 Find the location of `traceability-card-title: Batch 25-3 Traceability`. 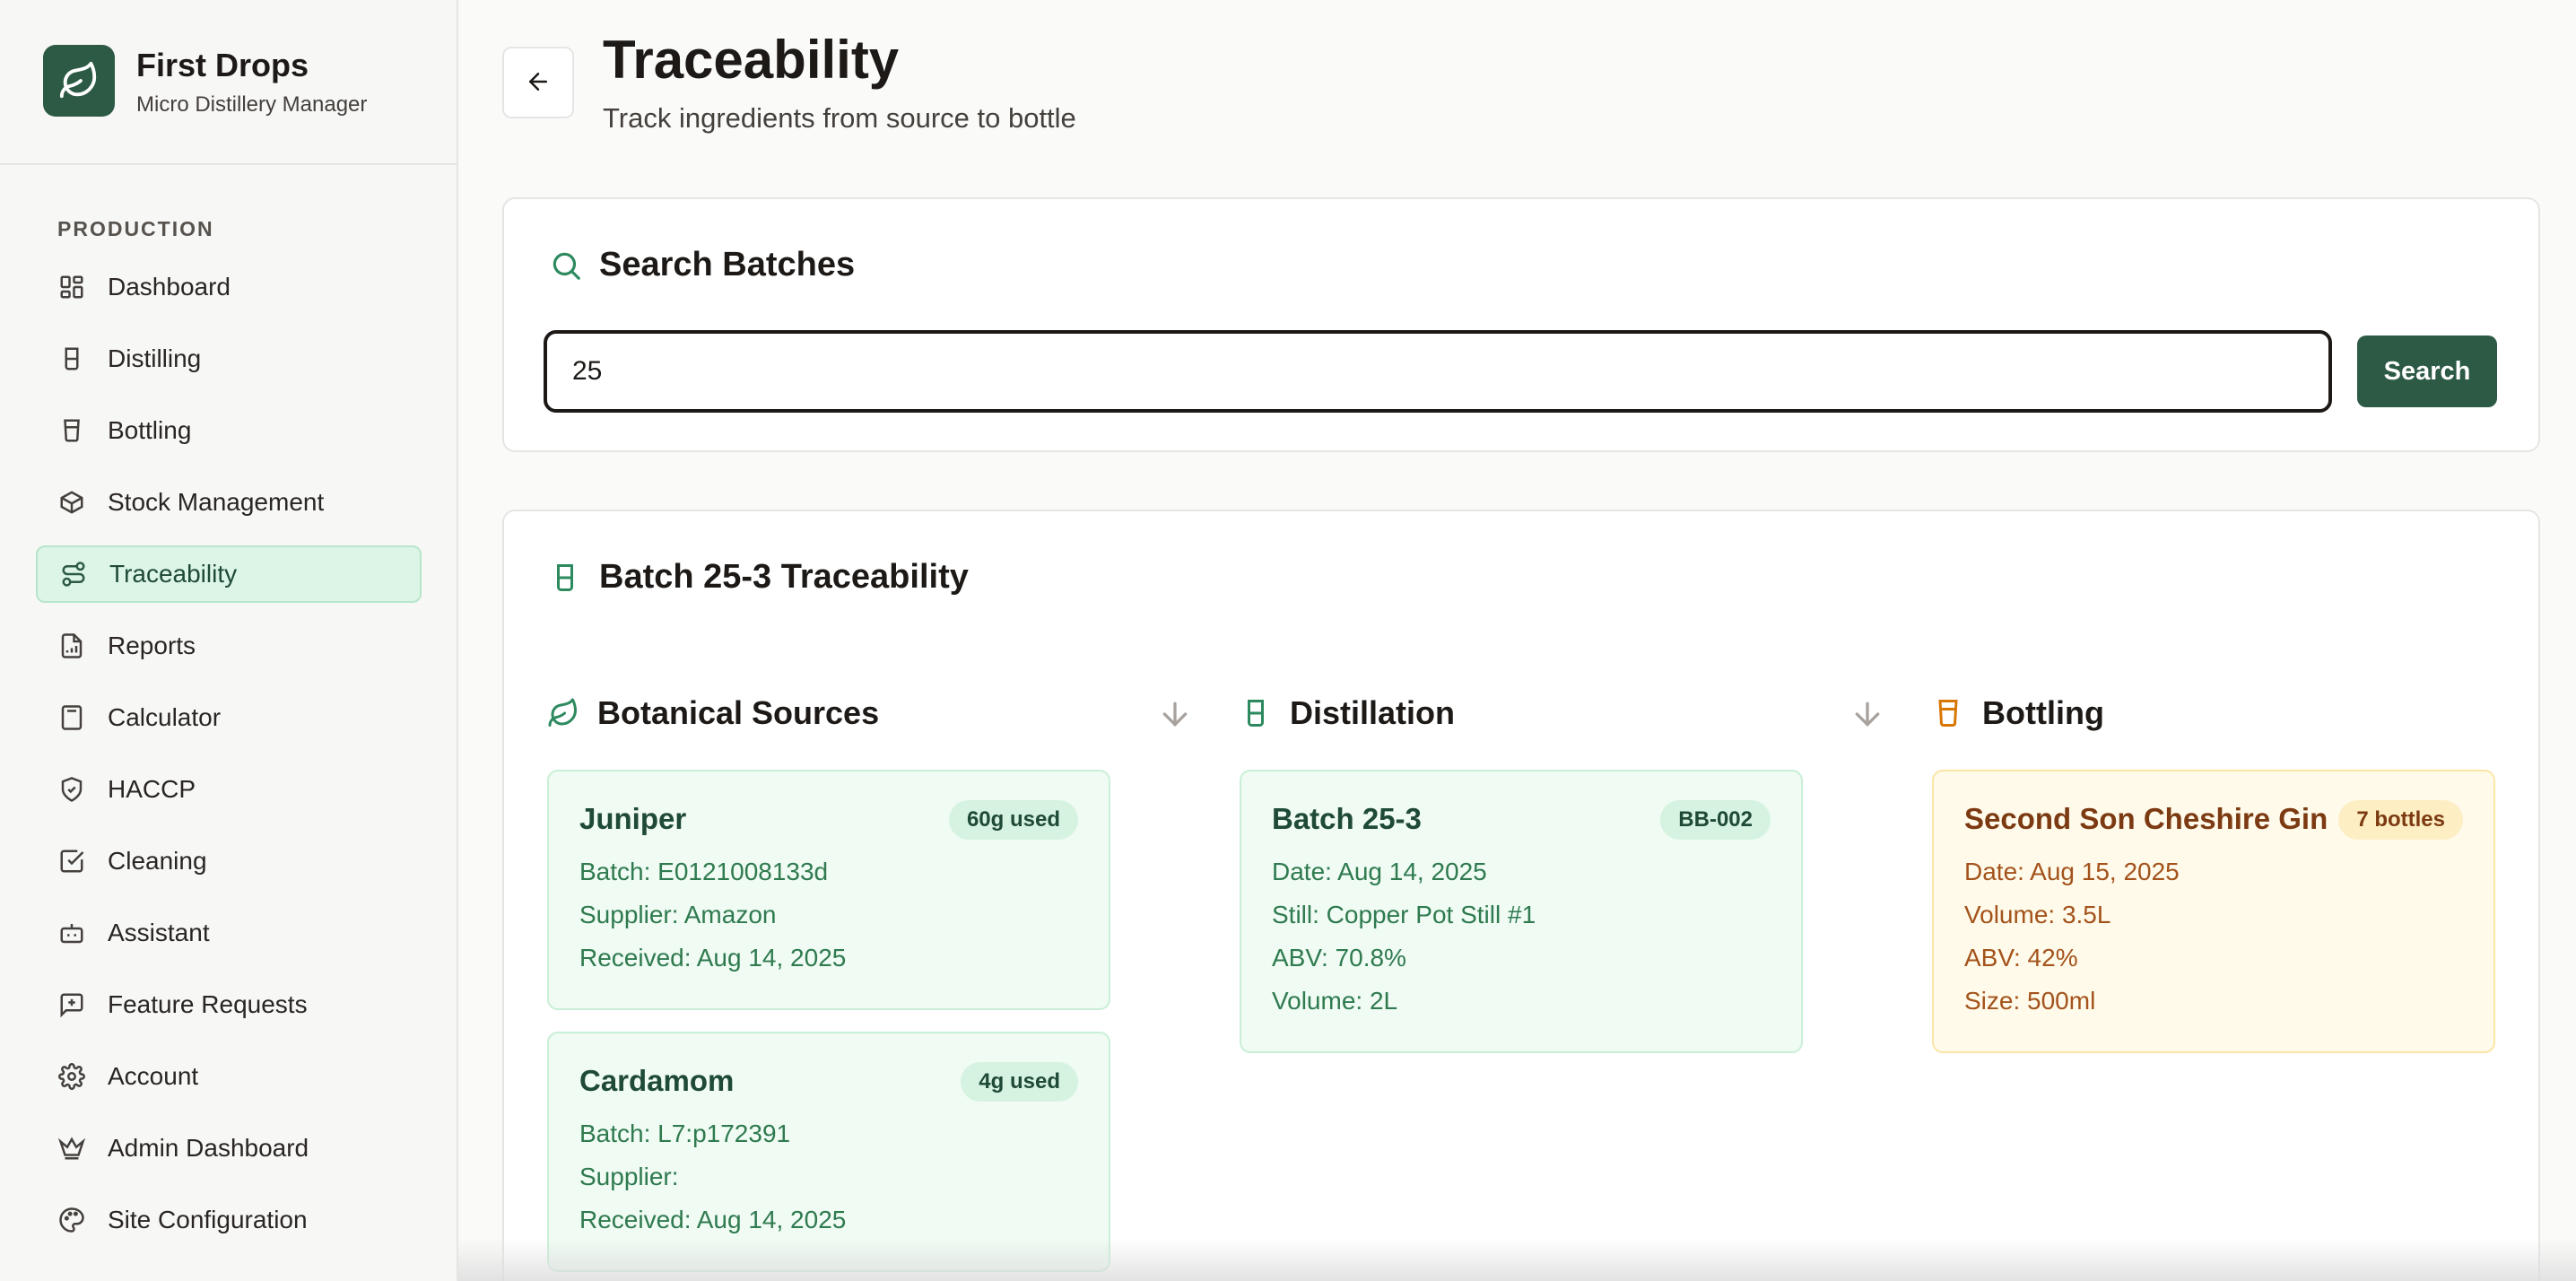

traceability-card-title: Batch 25-3 Traceability is located at coordinates (759, 577).